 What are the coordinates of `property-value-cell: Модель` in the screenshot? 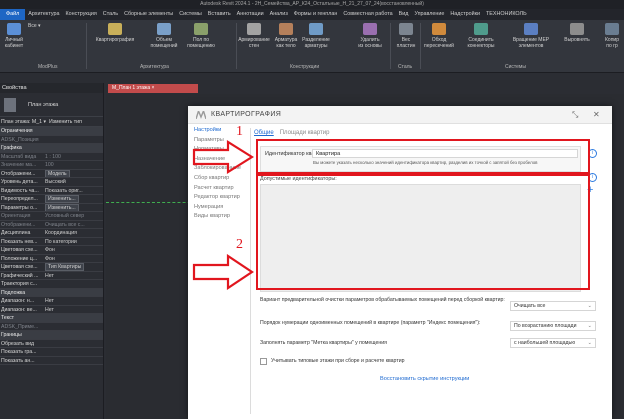 It's located at (74, 173).